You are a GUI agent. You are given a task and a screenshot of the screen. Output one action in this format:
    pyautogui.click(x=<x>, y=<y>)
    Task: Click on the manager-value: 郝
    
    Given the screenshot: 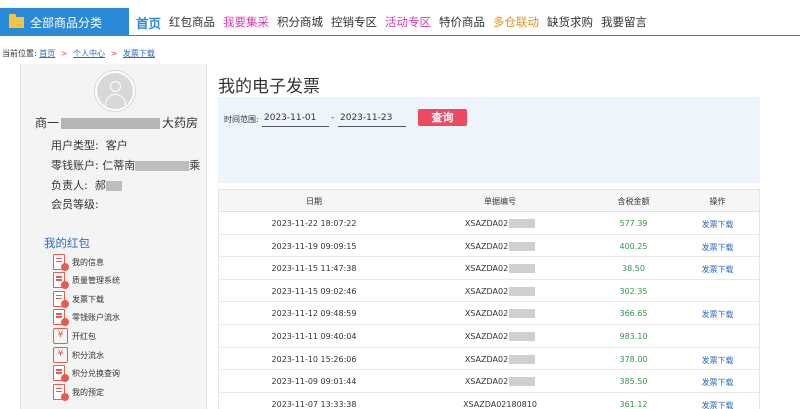 What is the action you would take?
    pyautogui.click(x=100, y=185)
    